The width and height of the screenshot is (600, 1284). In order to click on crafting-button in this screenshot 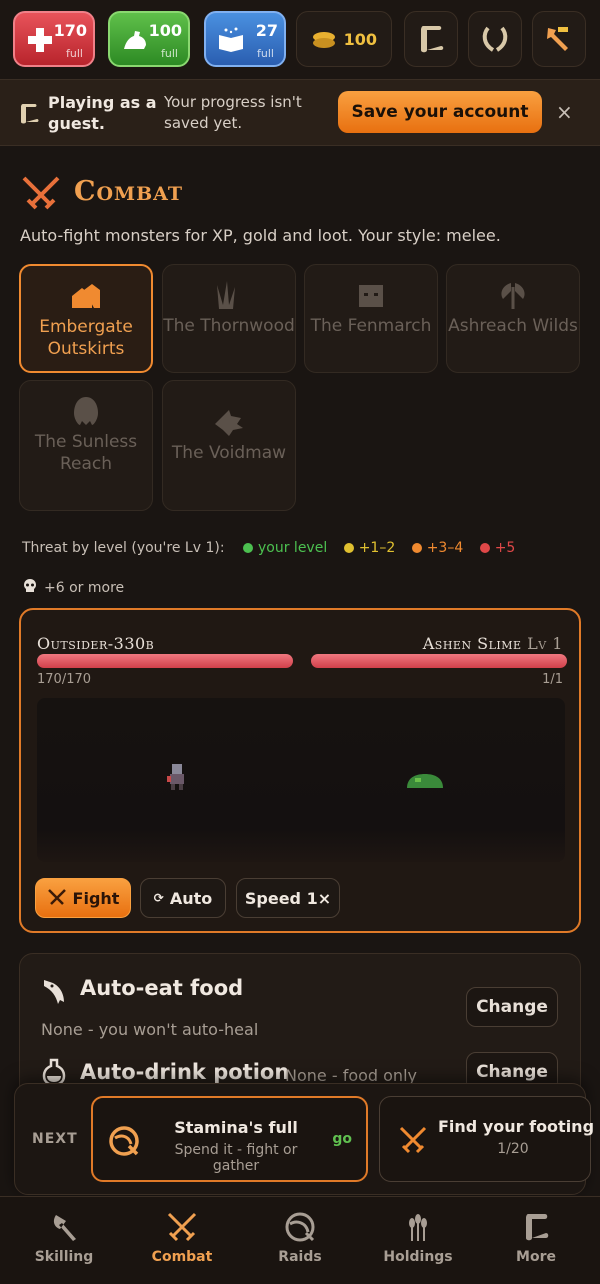, I will do `click(559, 39)`.